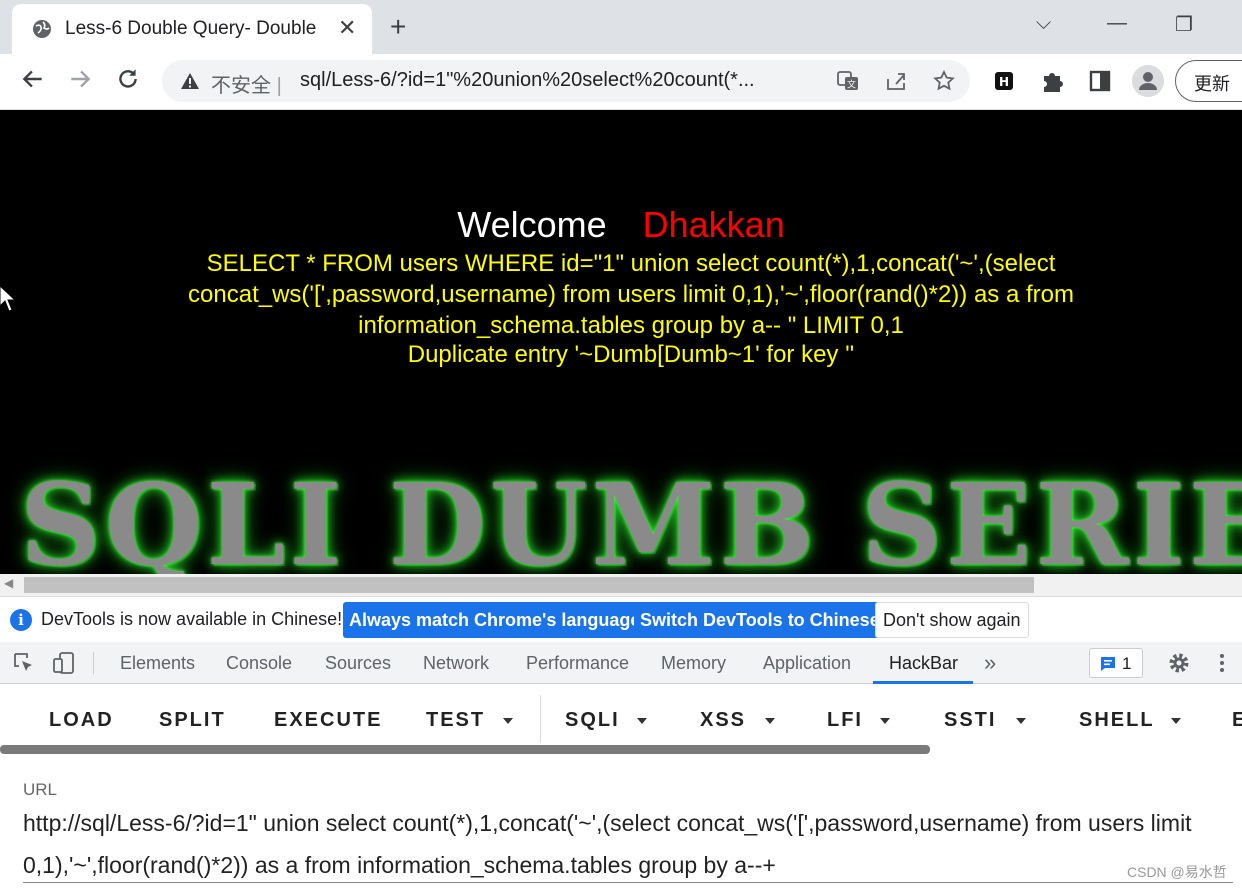 This screenshot has width=1242, height=889. Describe the element at coordinates (923, 682) in the screenshot. I see `active-tab-indicator` at that location.